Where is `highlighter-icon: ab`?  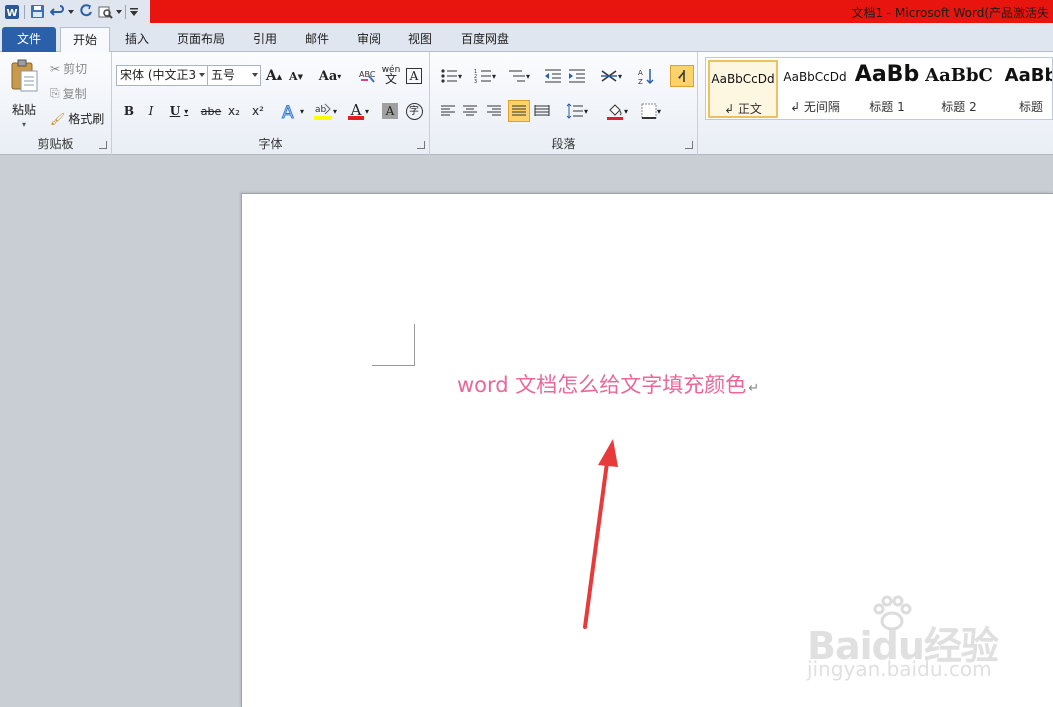
highlighter-icon: ab is located at coordinates (322, 111).